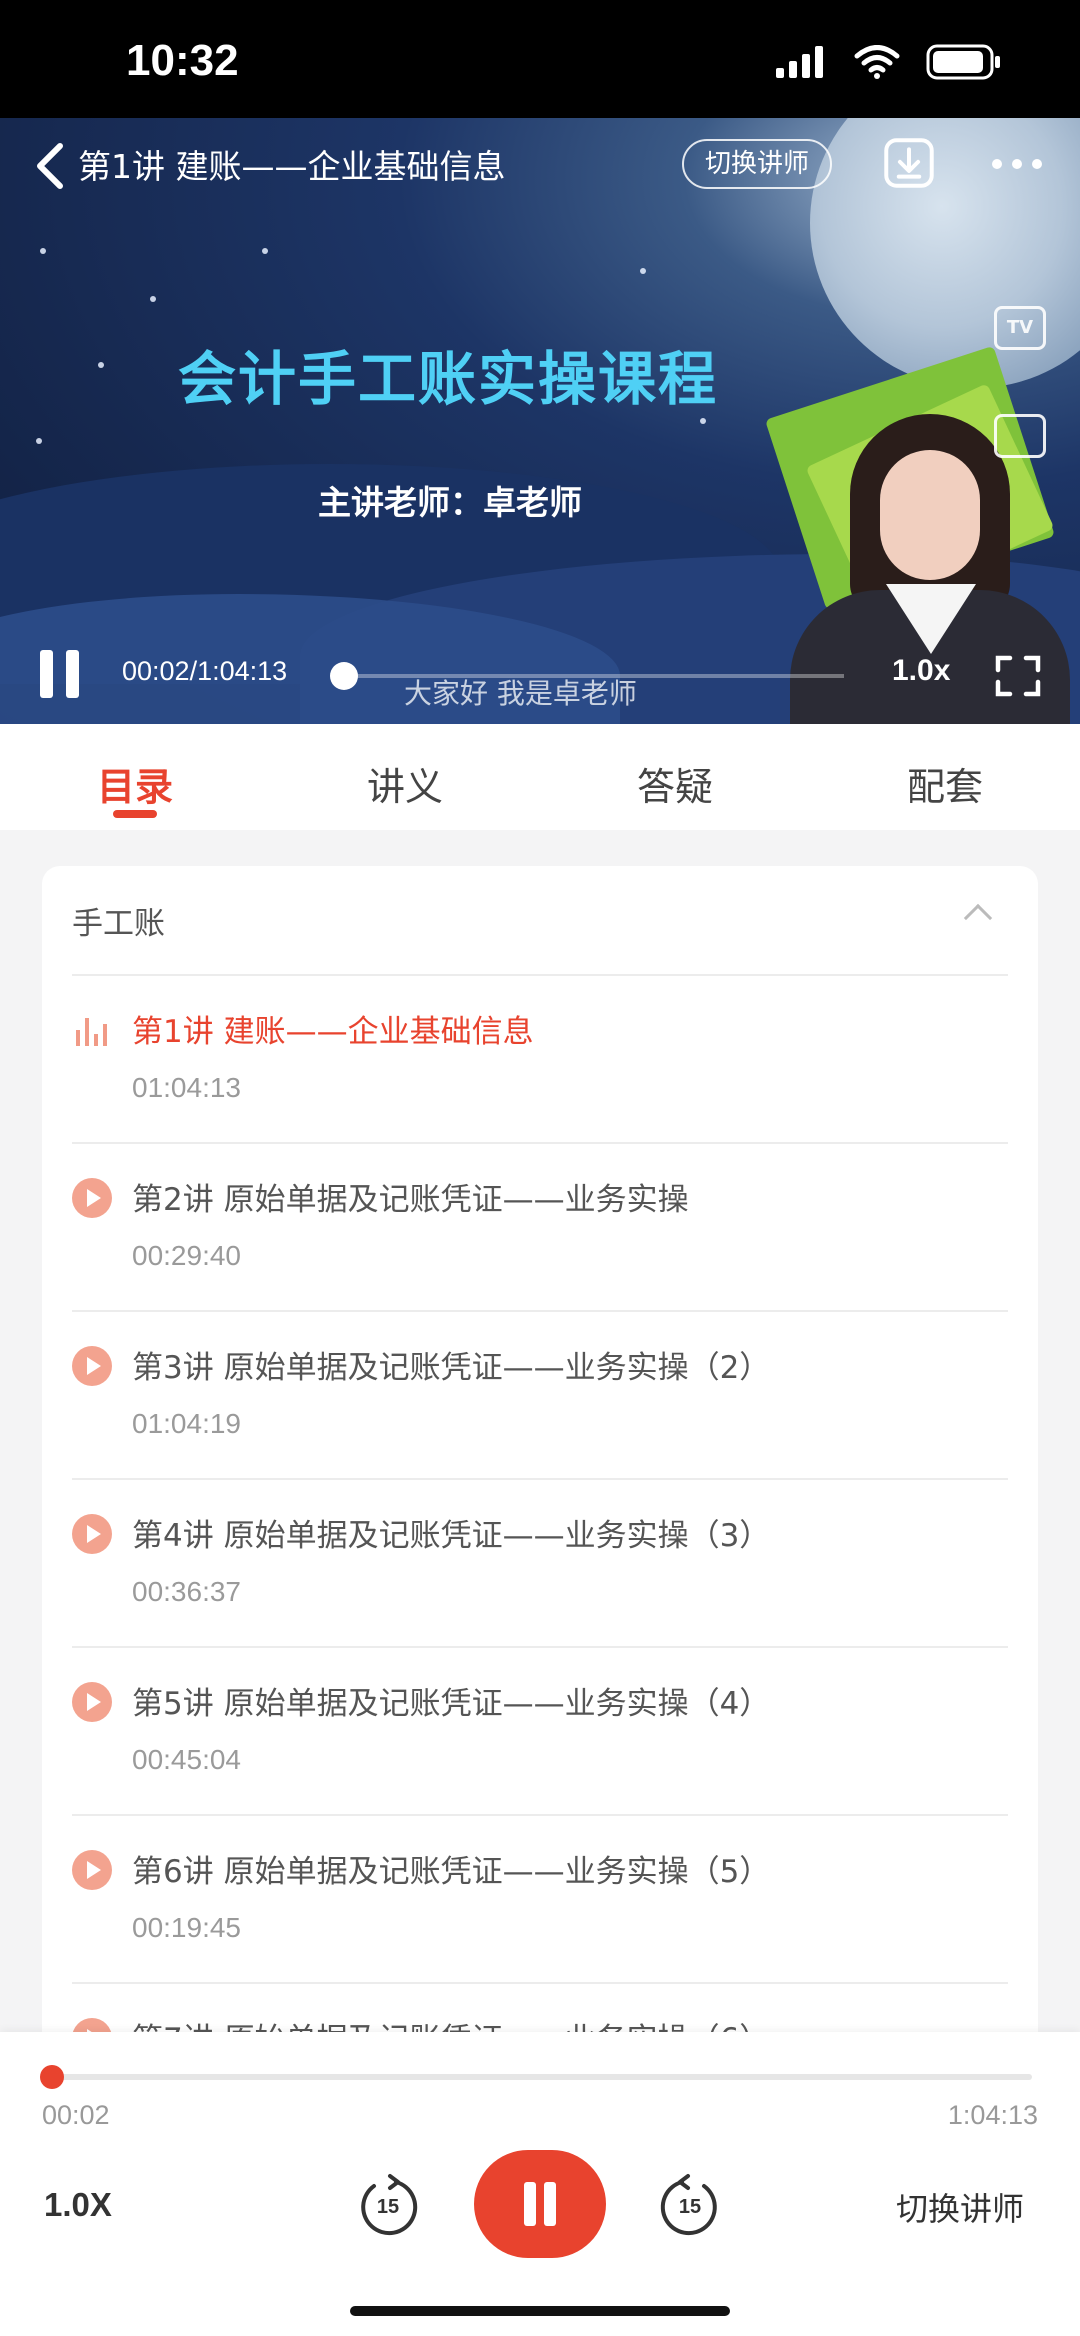  What do you see at coordinates (992, 2115) in the screenshot?
I see `total-time: 1:04:13` at bounding box center [992, 2115].